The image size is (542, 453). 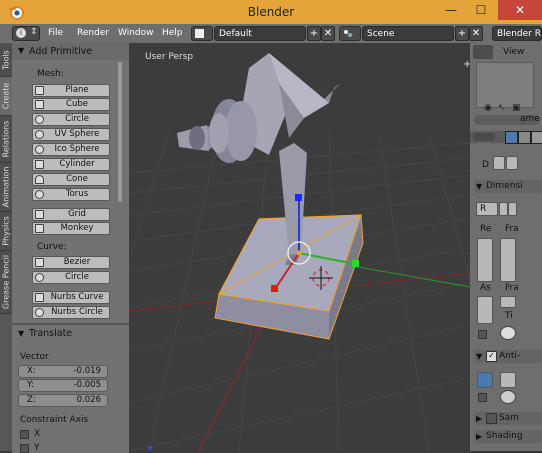 I want to click on remove-scene-button: ✕, so click(x=476, y=33).